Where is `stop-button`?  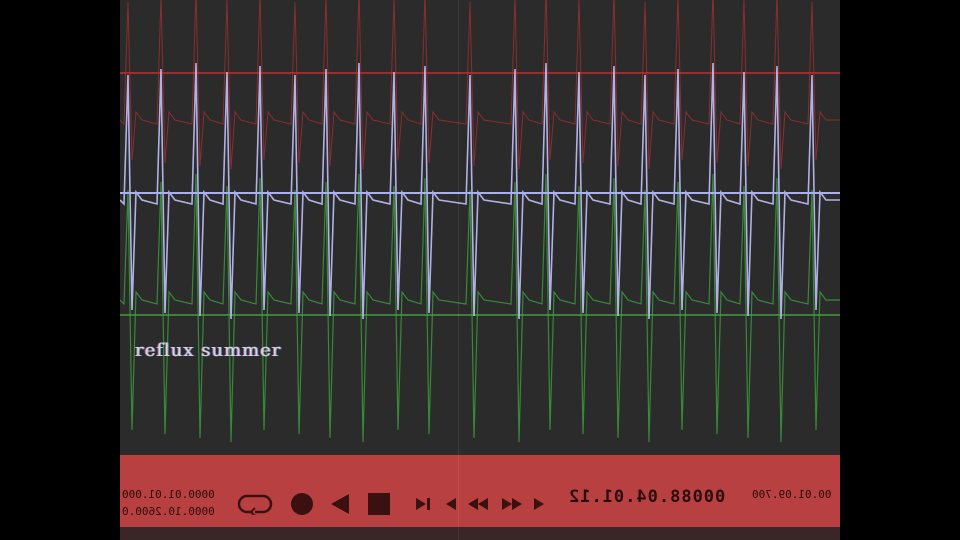 stop-button is located at coordinates (379, 504).